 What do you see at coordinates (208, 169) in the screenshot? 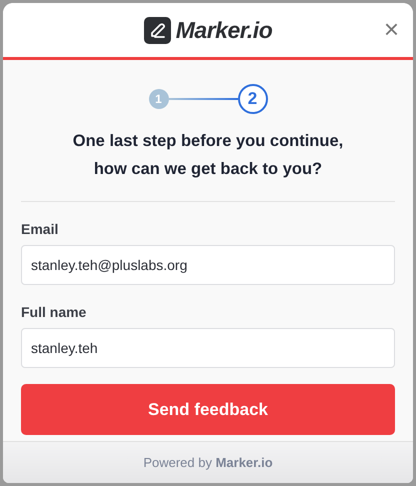
I see `heading-text: how can we get back to you?` at bounding box center [208, 169].